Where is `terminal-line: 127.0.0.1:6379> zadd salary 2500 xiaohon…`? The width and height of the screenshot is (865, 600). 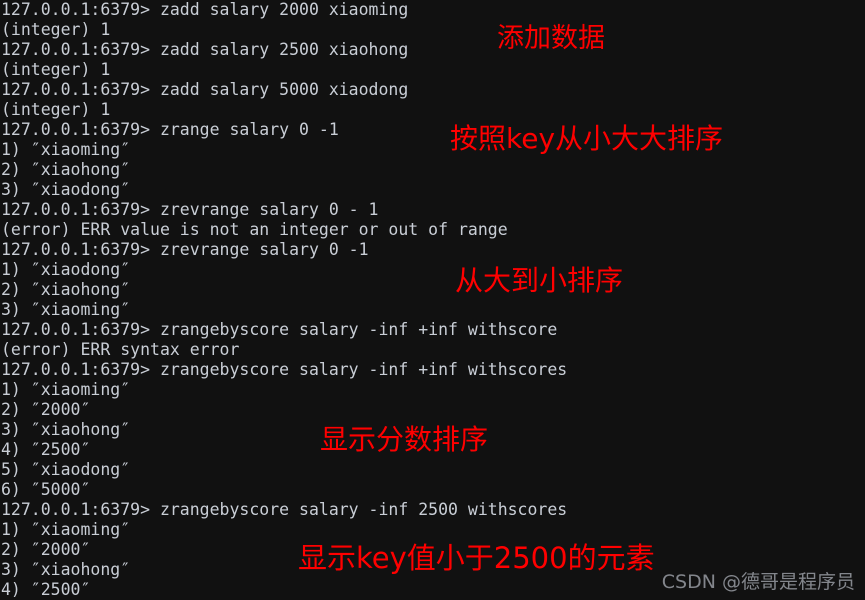 terminal-line: 127.0.0.1:6379> zadd salary 2500 xiaohon… is located at coordinates (205, 49).